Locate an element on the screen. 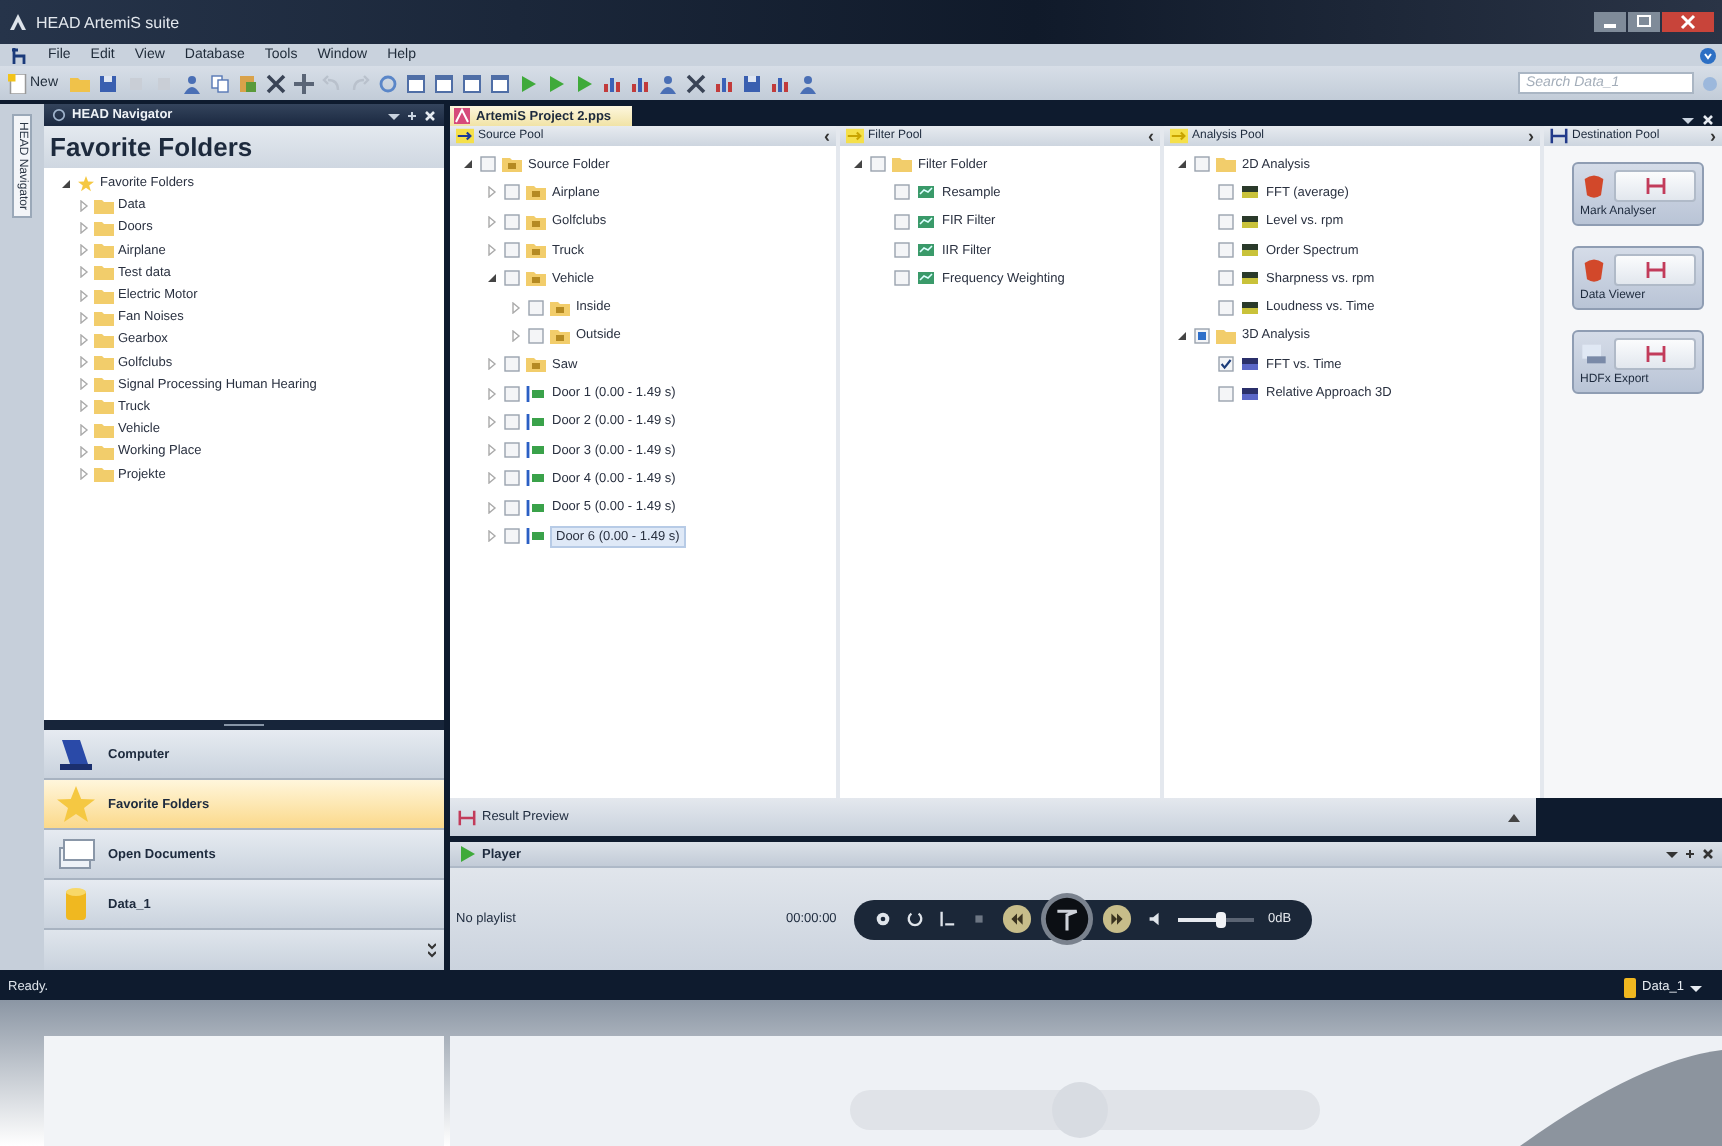 Image resolution: width=1722 pixels, height=1146 pixels. play-button is located at coordinates (1067, 919).